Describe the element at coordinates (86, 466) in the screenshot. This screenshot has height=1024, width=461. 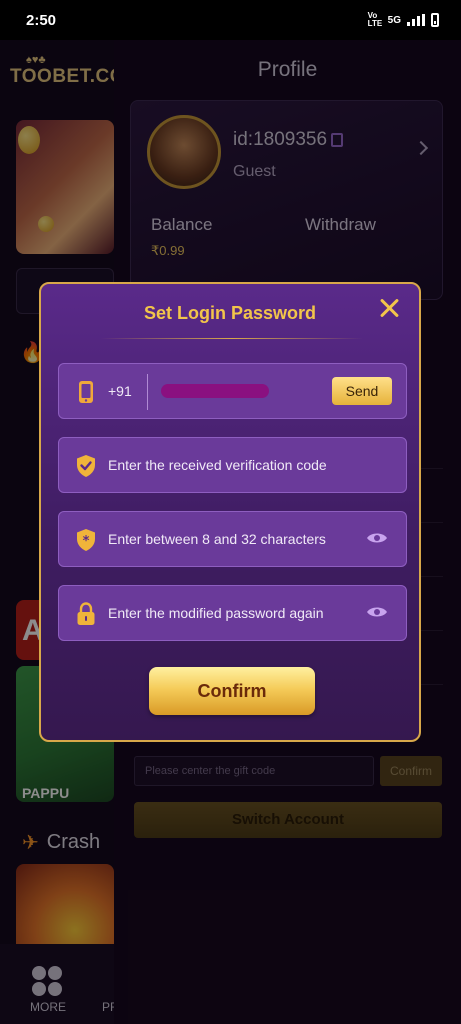
I see `shield-check-icon` at that location.